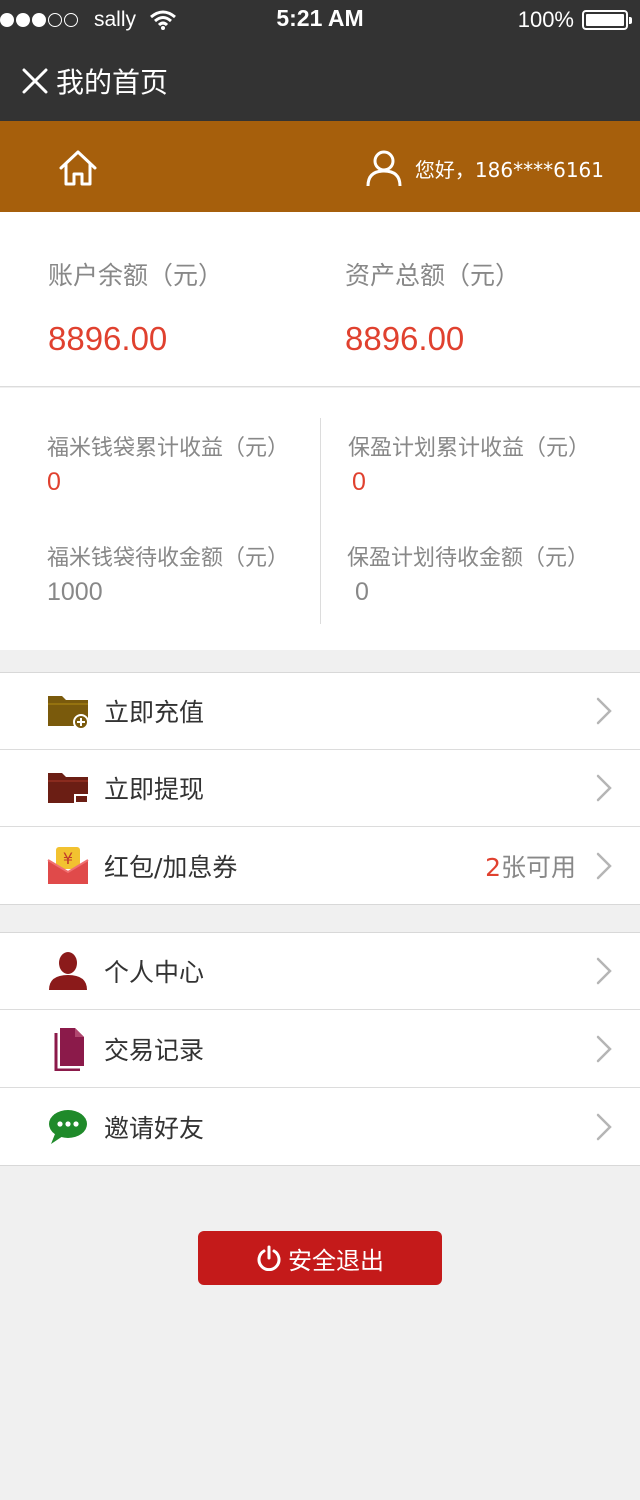 The height and width of the screenshot is (1500, 640). Describe the element at coordinates (168, 448) in the screenshot. I see `fumi-total-label: 福米钱袋累计收益（元）` at that location.